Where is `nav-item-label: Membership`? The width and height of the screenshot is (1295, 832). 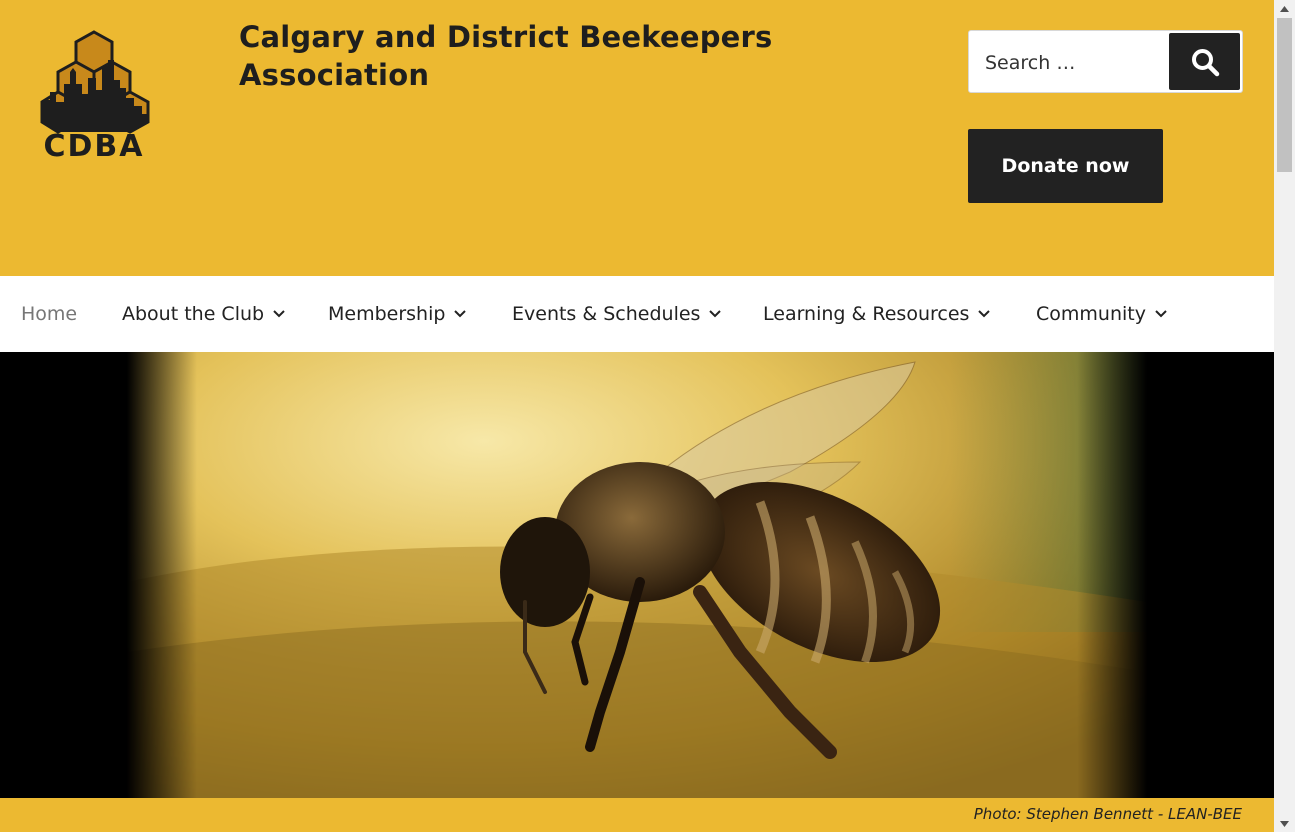
nav-item-label: Membership is located at coordinates (387, 314).